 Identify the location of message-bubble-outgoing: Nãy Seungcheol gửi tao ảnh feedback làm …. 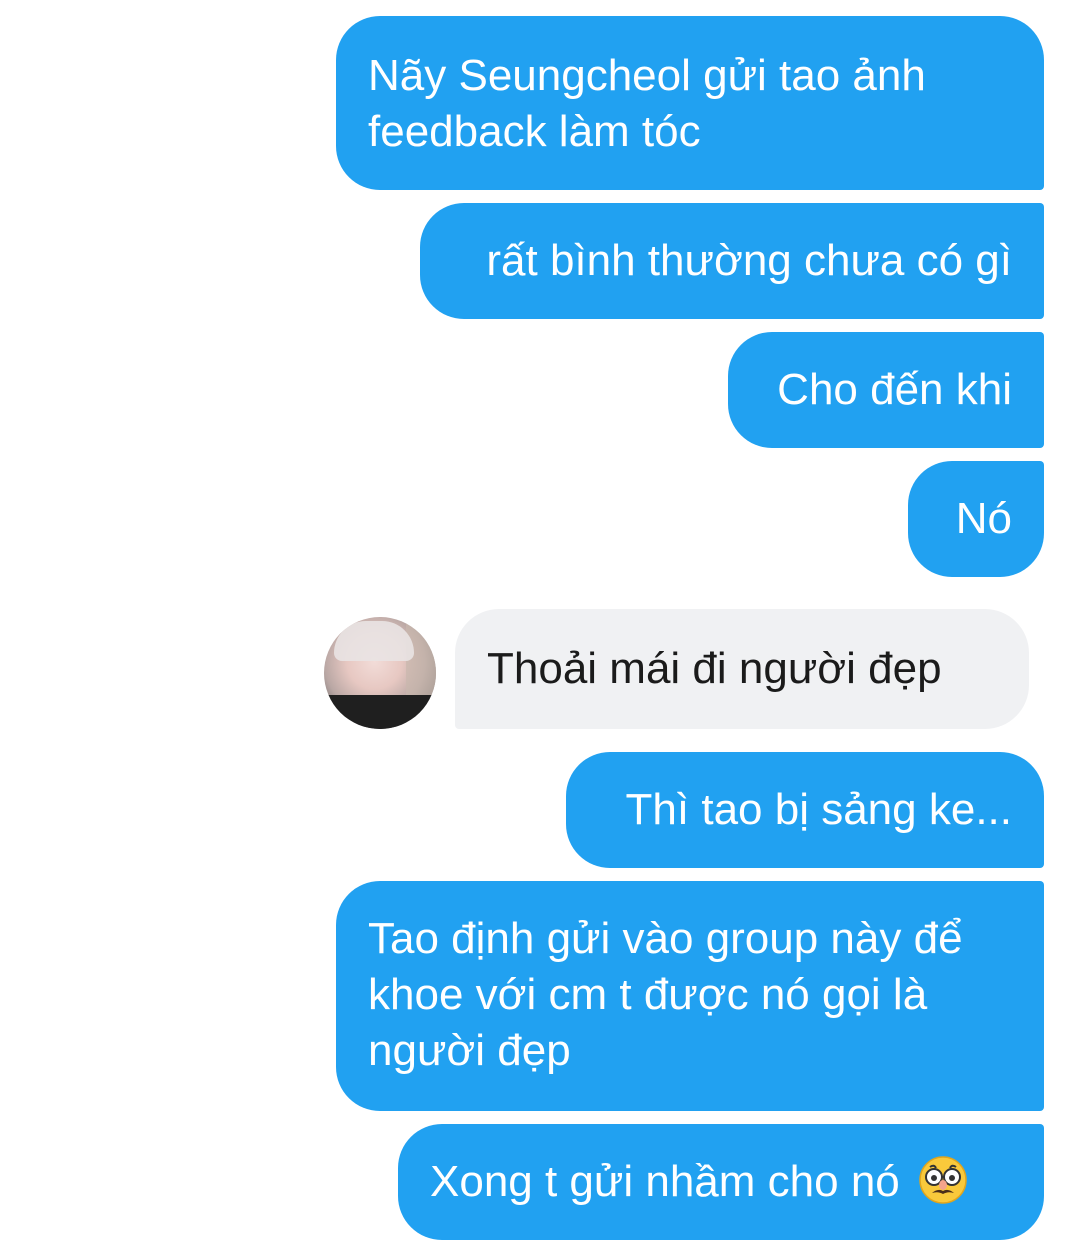
(690, 103).